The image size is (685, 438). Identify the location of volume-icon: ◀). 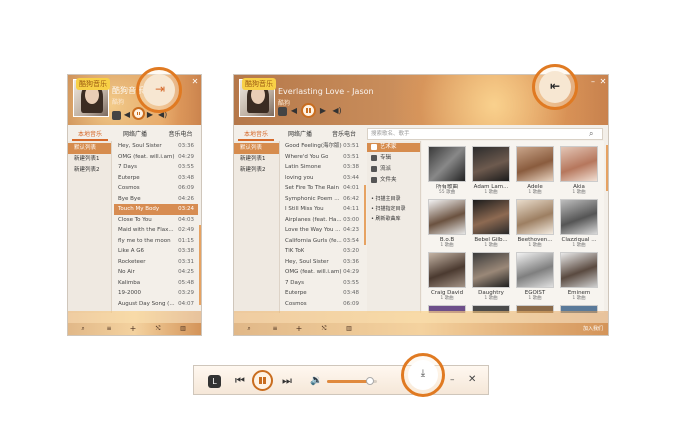
(337, 111).